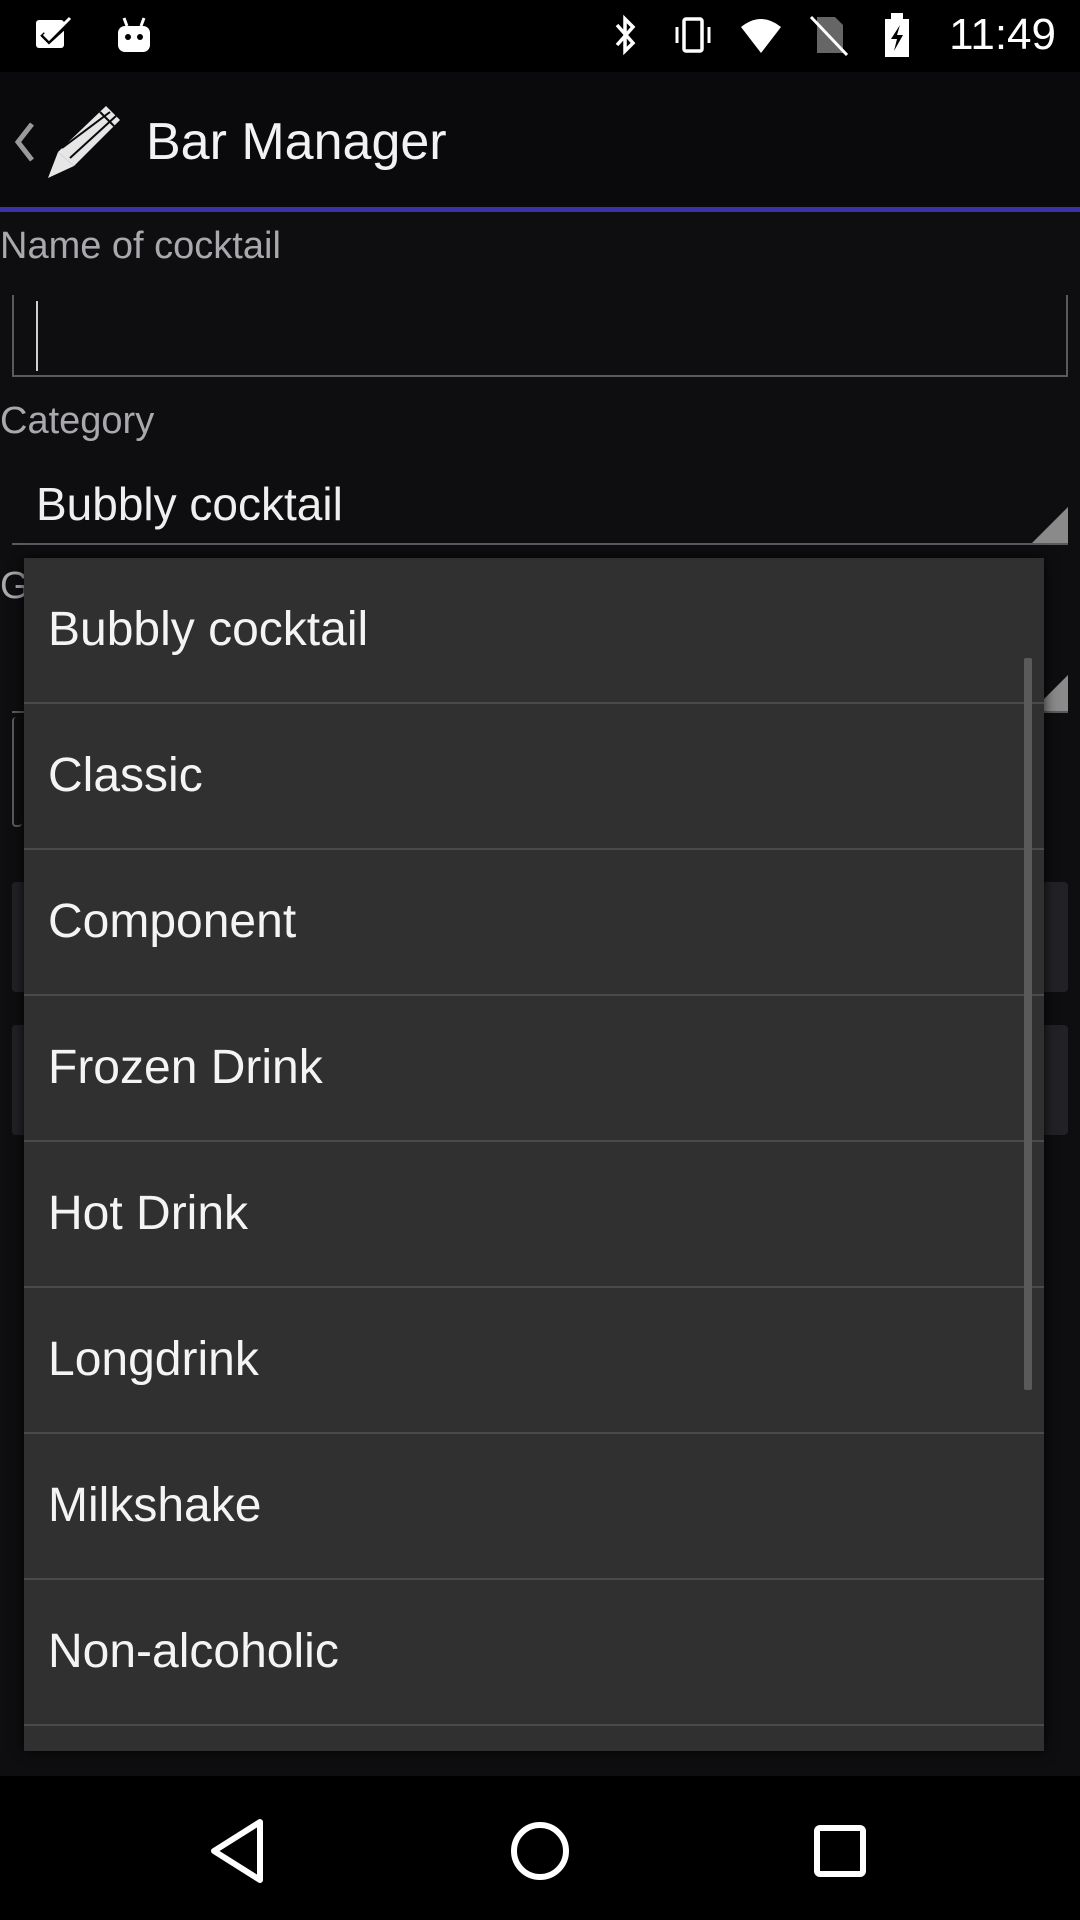  I want to click on name-input, so click(540, 336).